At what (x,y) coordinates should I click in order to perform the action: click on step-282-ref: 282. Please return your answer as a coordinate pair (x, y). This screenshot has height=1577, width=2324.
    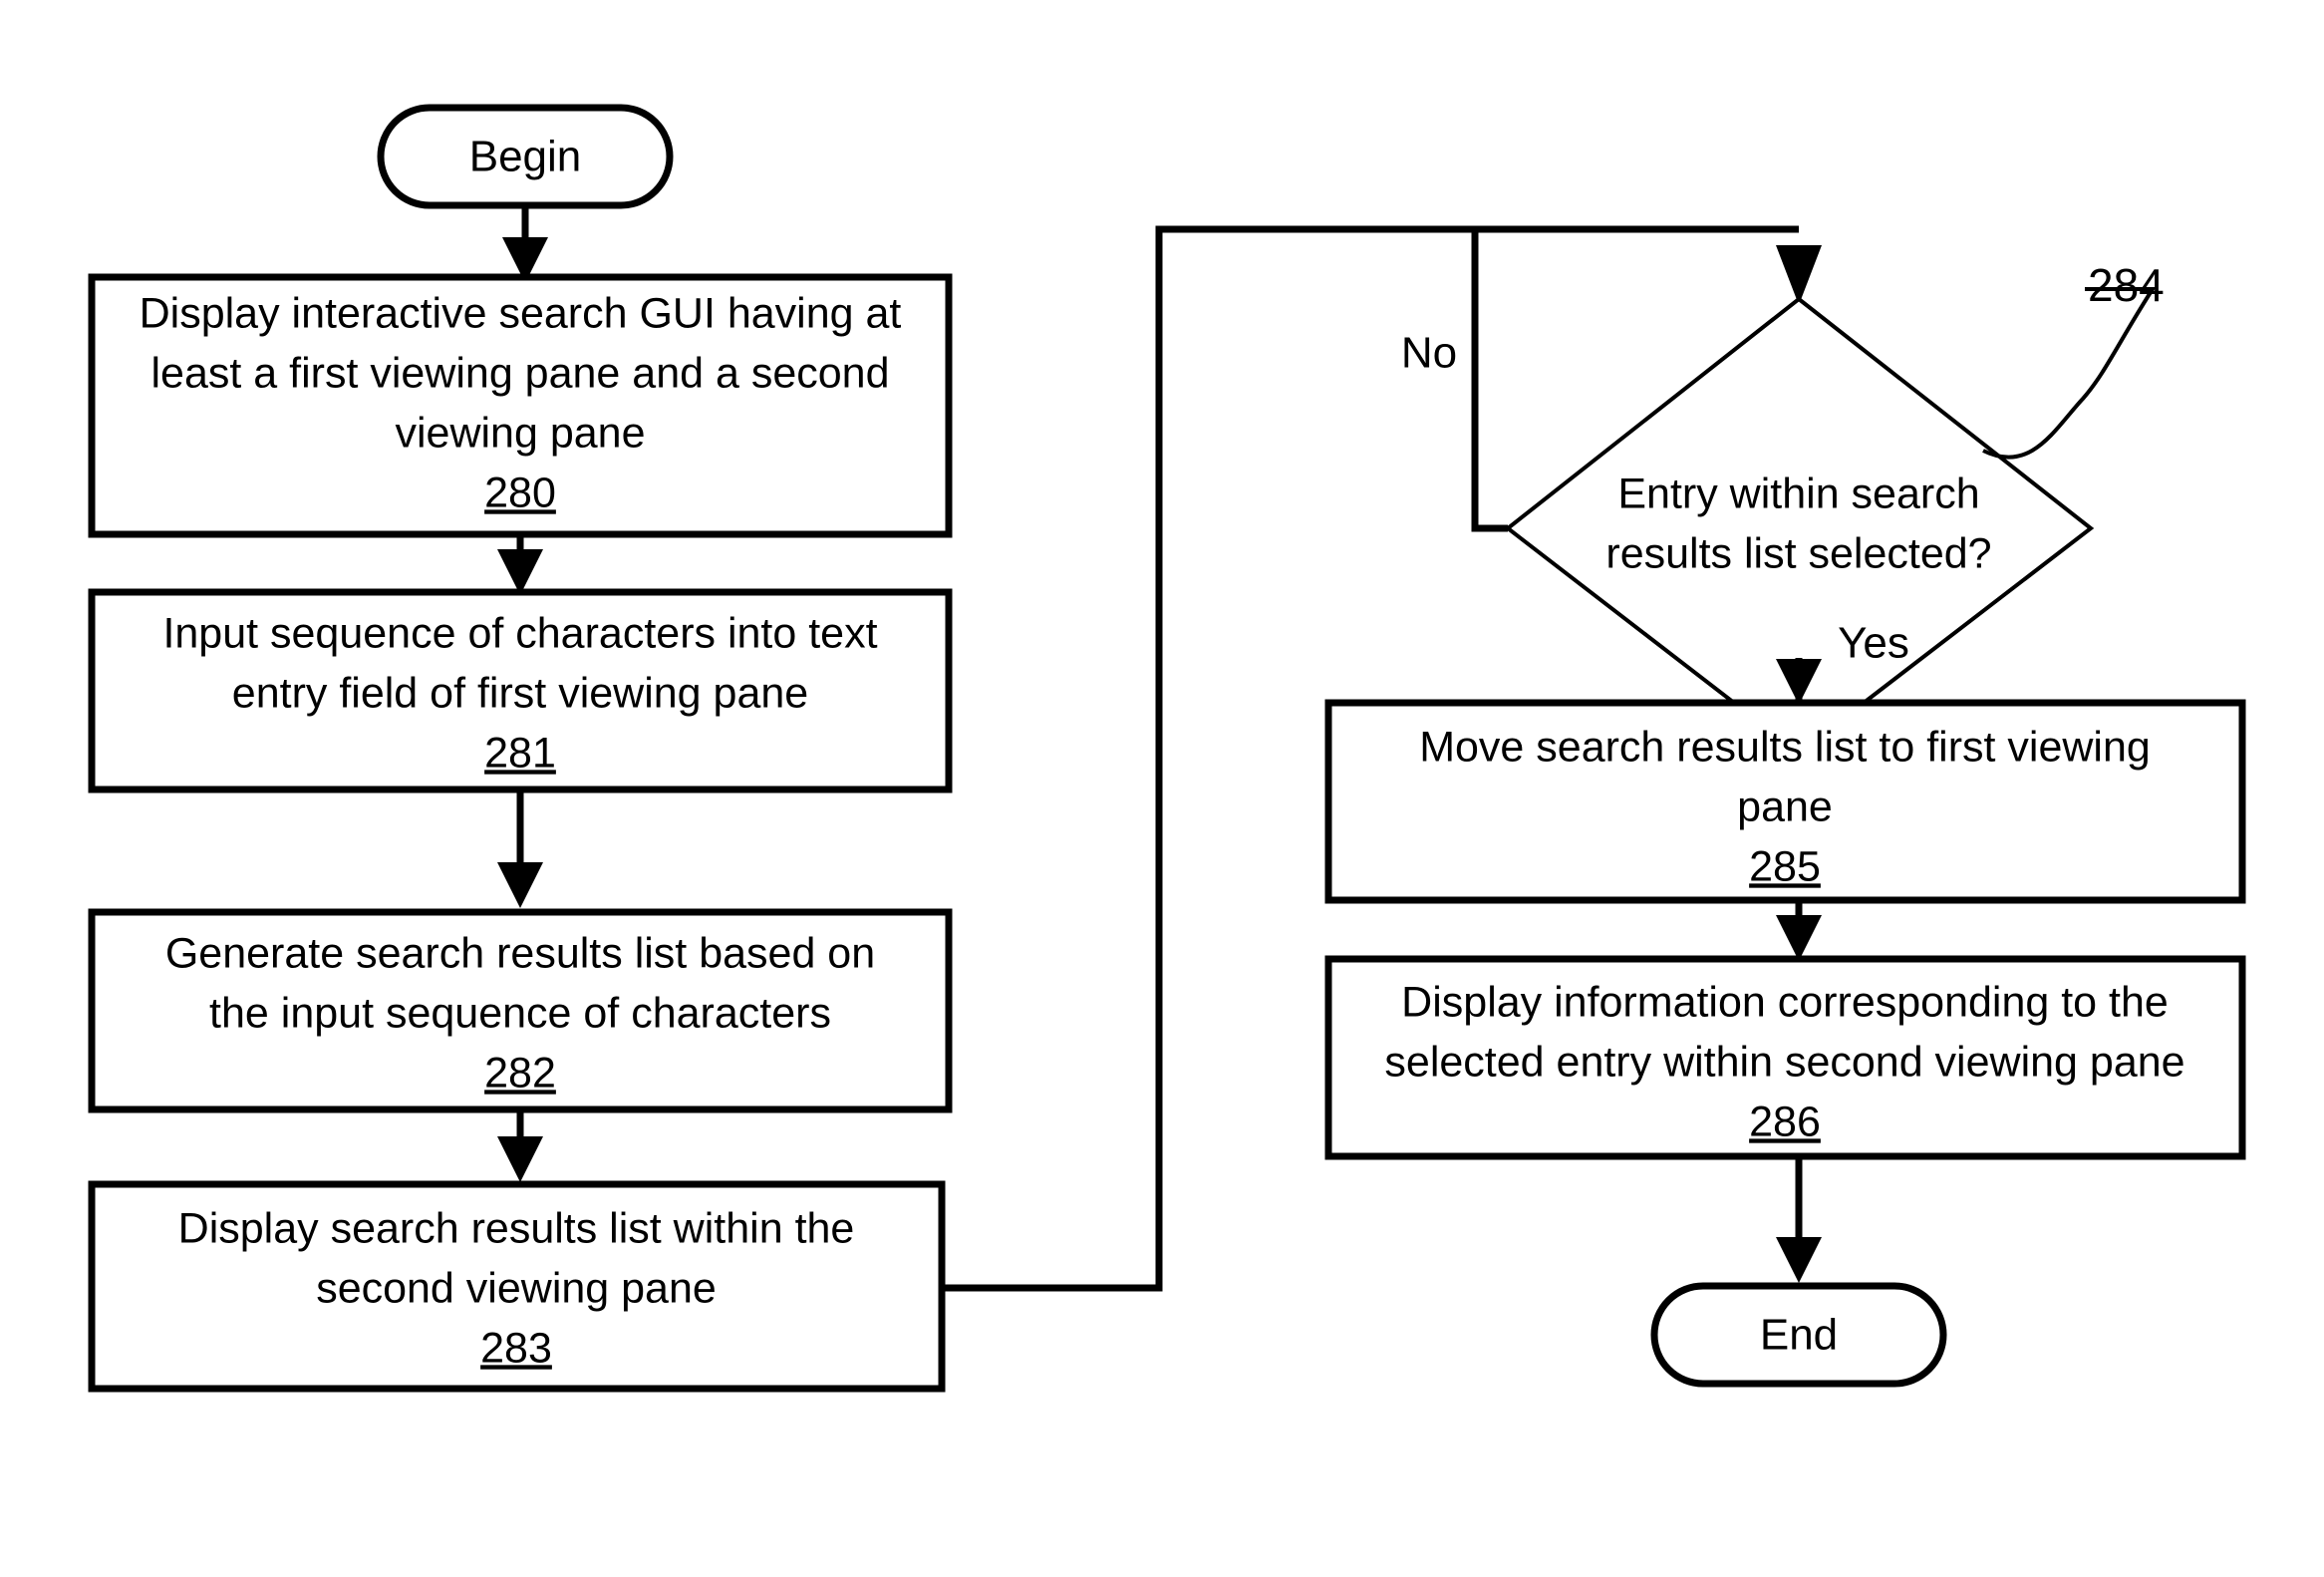
    Looking at the image, I should click on (520, 1073).